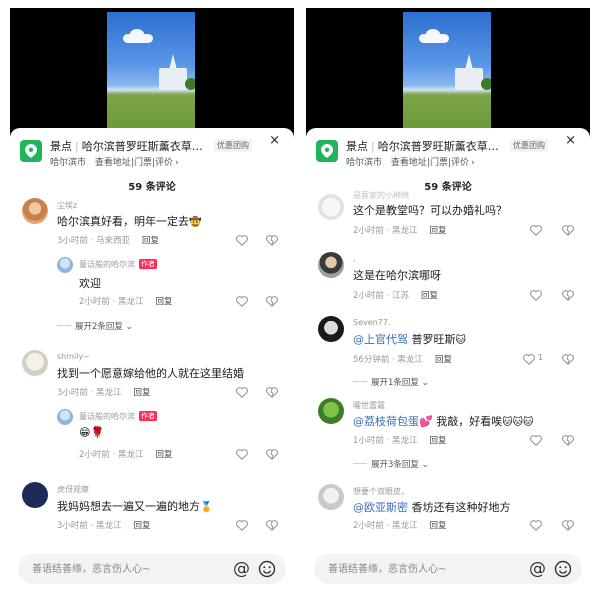 Image resolution: width=600 pixels, height=597 pixels. What do you see at coordinates (385, 441) in the screenshot?
I see `comment-time-location: 1小时前 · 黑龙江` at bounding box center [385, 441].